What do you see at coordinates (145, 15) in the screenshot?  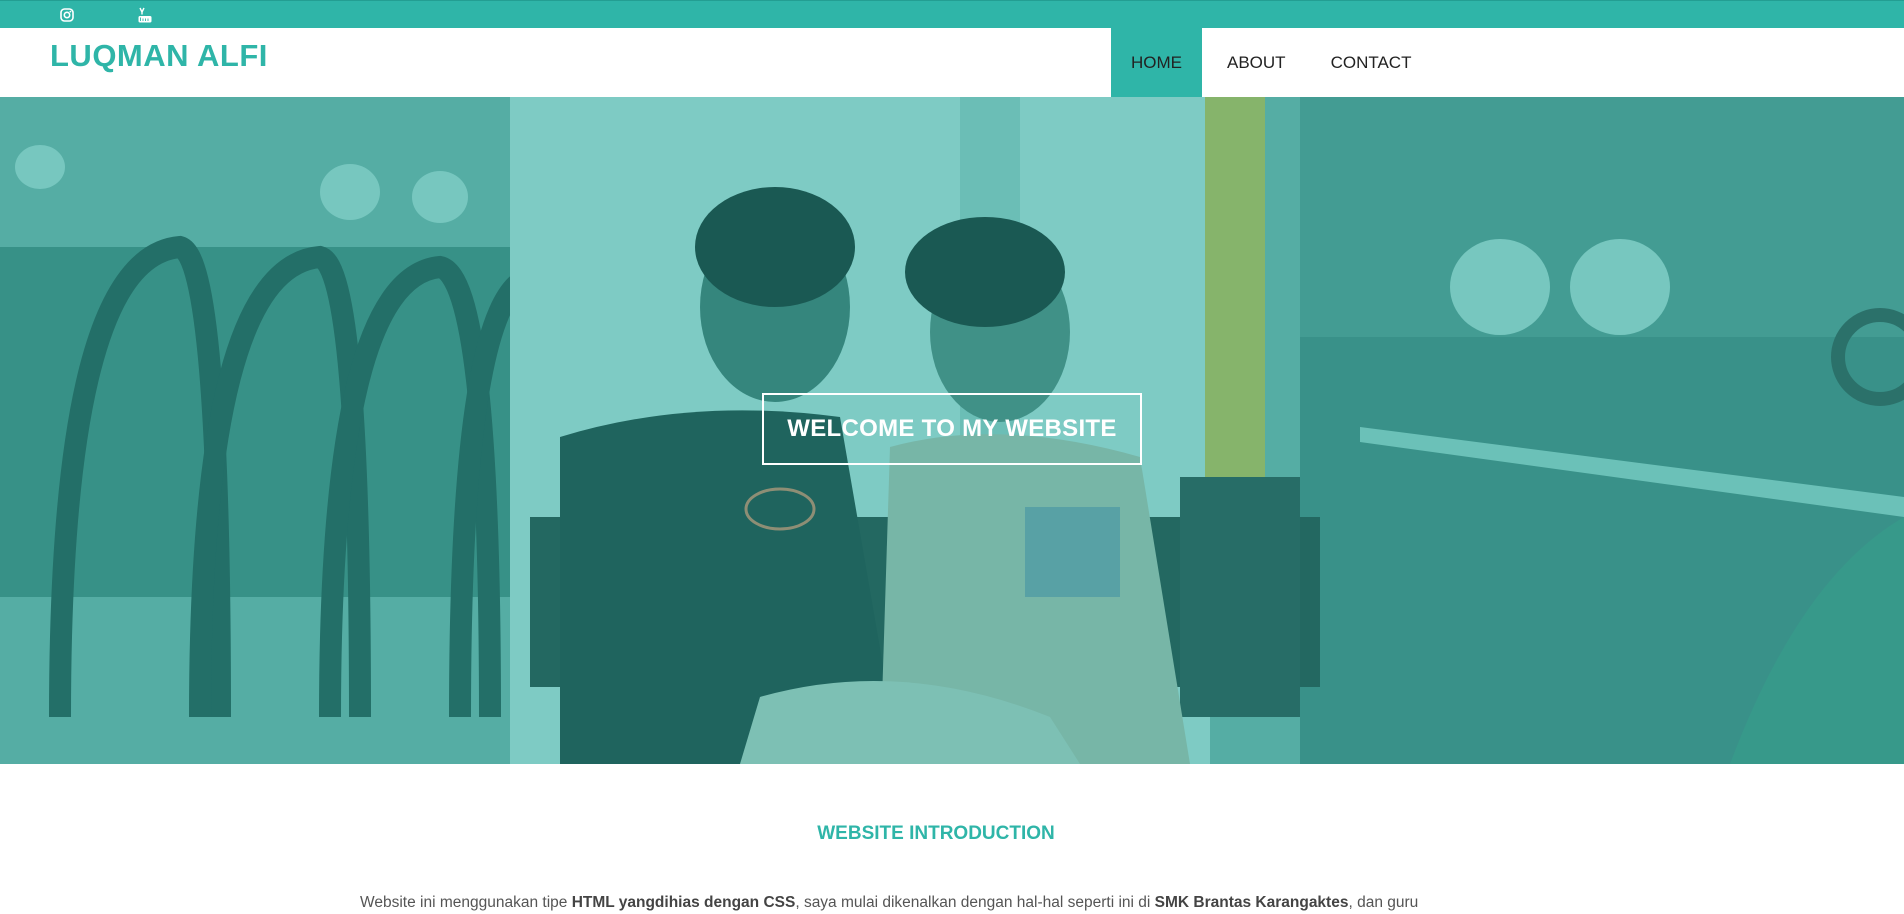 I see `youtube-icon` at bounding box center [145, 15].